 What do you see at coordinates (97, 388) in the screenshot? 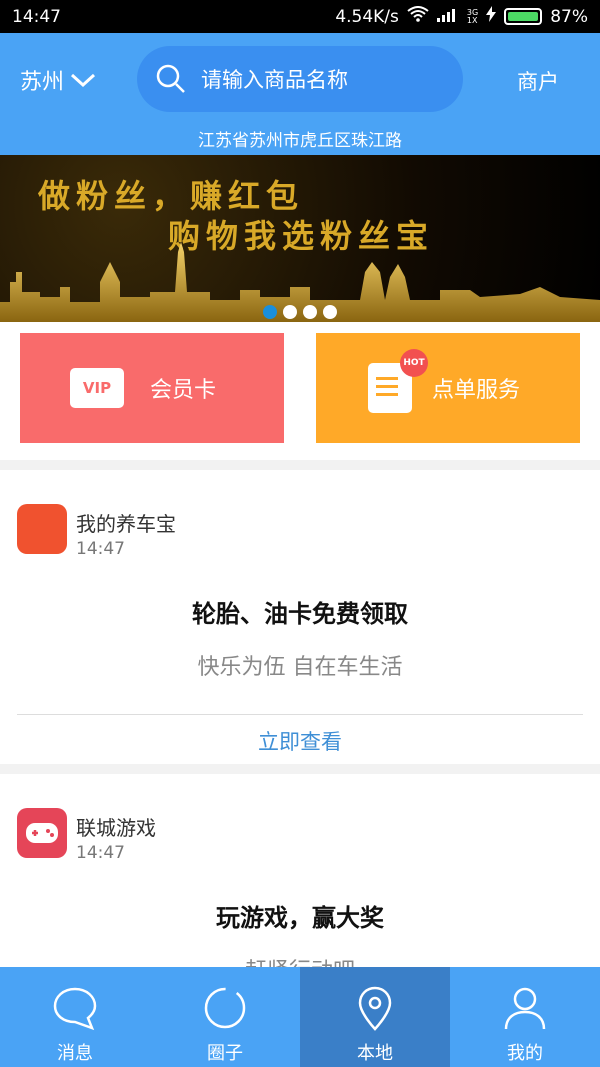
I see `vip-card-icon: VIP` at bounding box center [97, 388].